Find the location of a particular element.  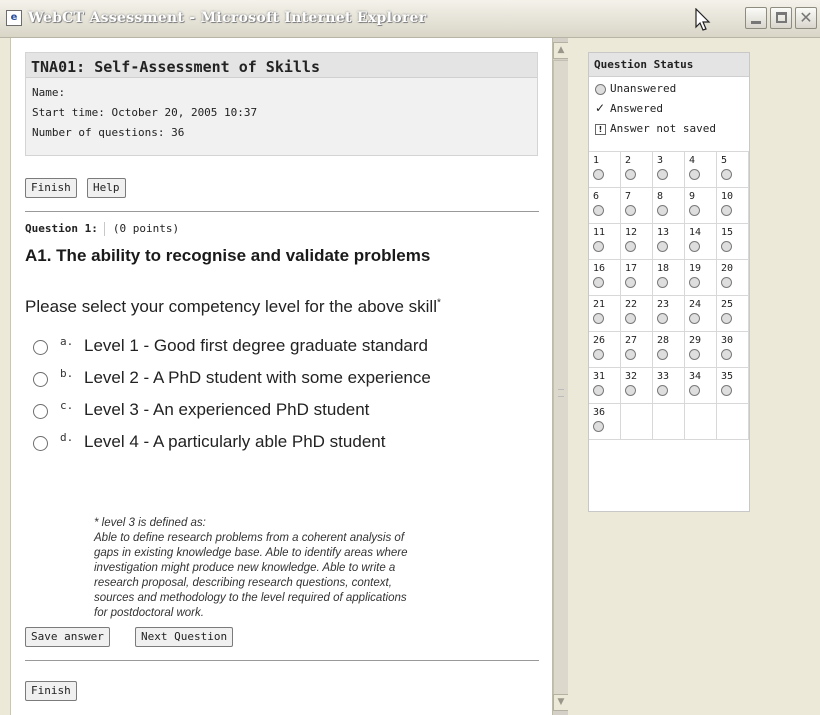

question-status-number: 8 is located at coordinates (660, 196).